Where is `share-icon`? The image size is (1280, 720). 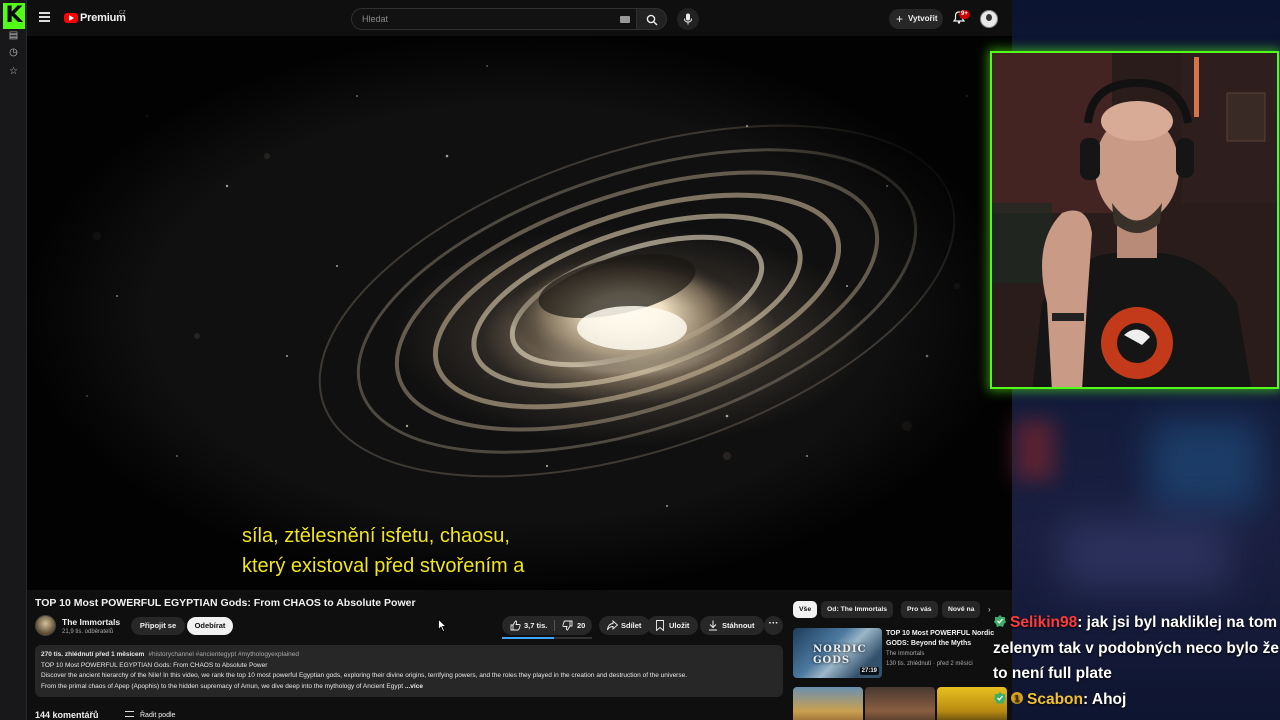 share-icon is located at coordinates (612, 625).